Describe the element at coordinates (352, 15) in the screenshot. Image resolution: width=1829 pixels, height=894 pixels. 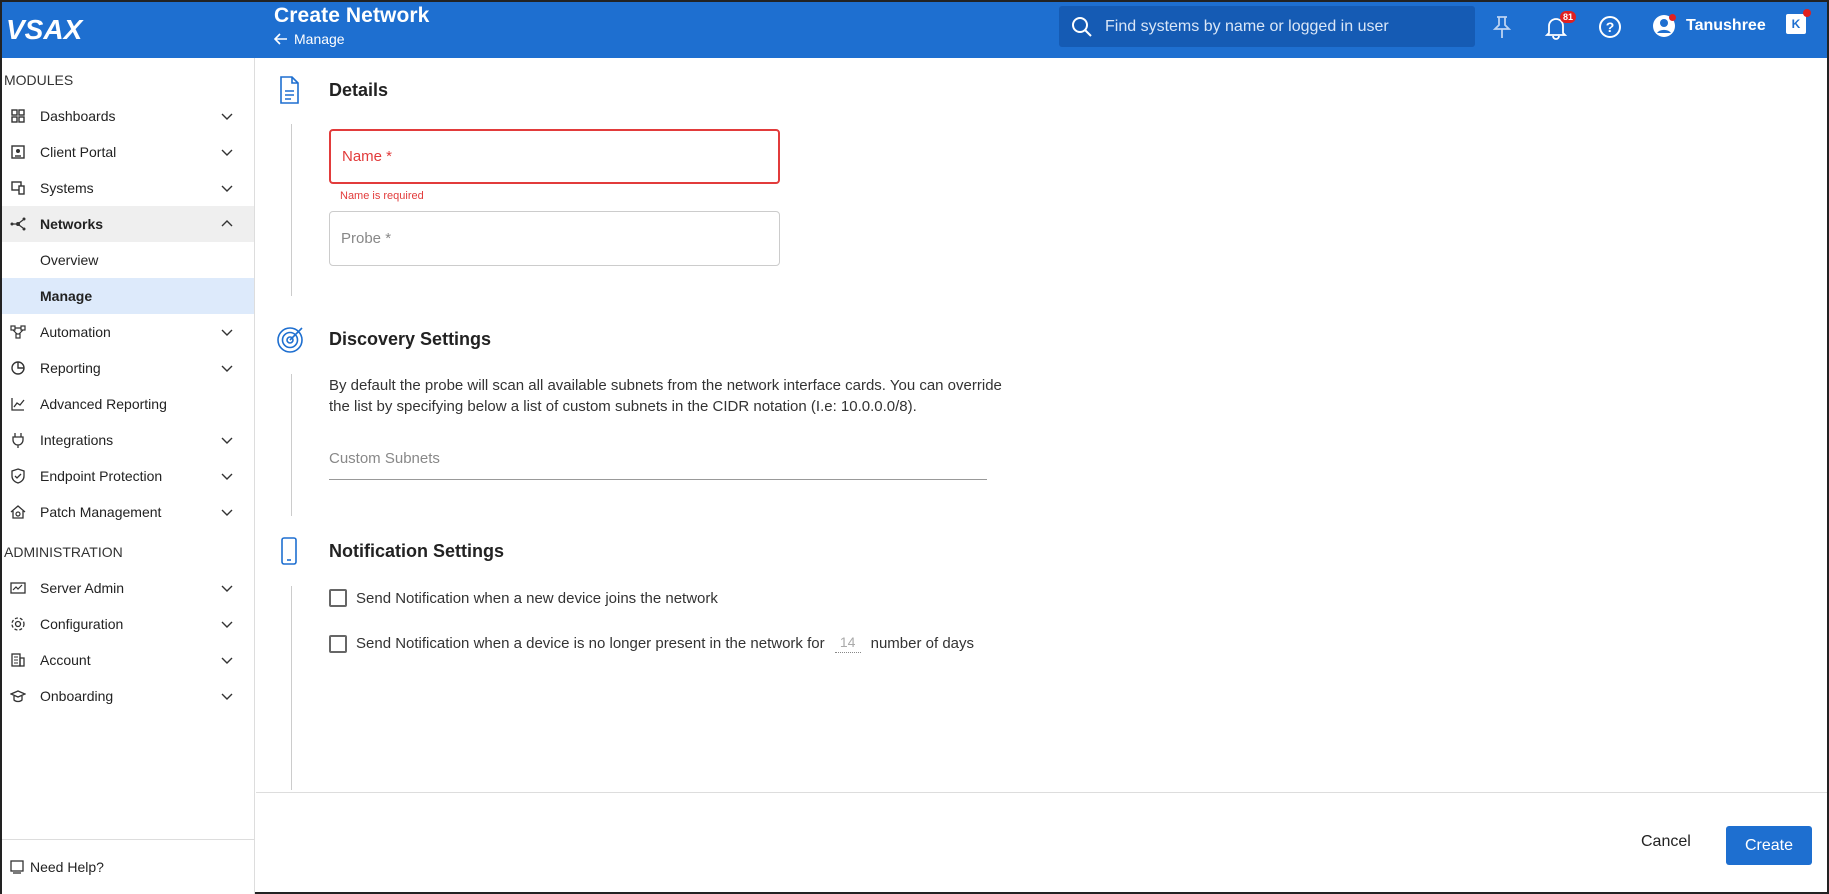
I see `page-title: Create Network` at that location.